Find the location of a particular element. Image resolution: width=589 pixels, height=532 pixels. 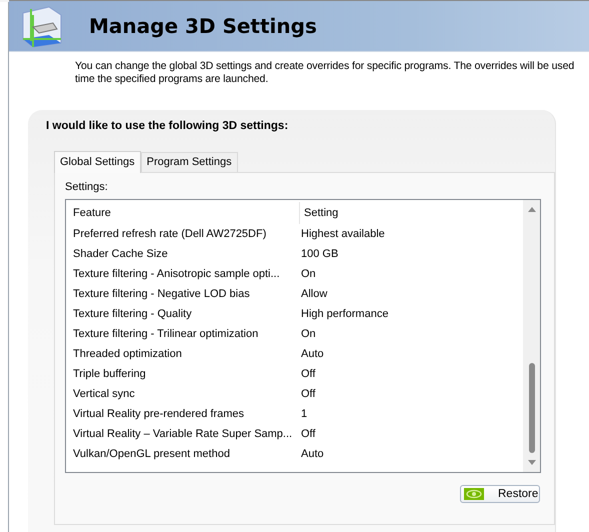

table-cell-text: Preferred refresh rate (Dell AW2725DF) is located at coordinates (170, 234).